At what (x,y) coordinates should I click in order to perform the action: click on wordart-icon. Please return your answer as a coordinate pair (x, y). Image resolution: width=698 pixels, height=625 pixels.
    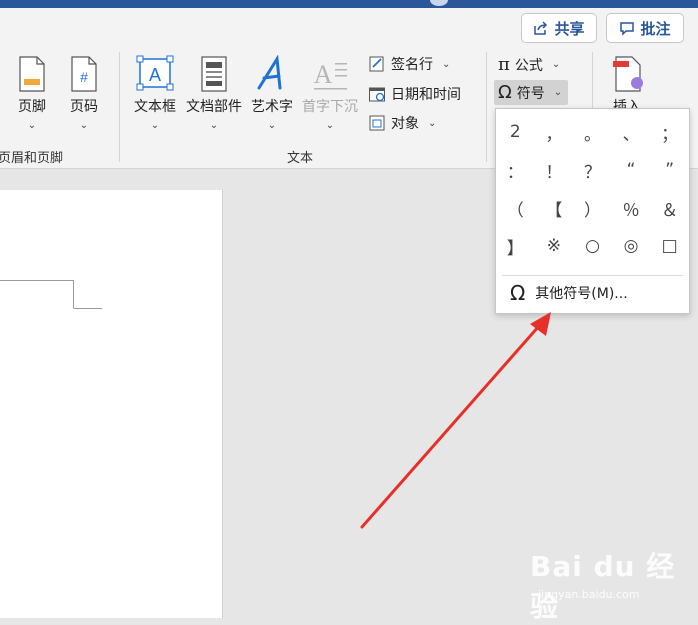
    Looking at the image, I should click on (269, 72).